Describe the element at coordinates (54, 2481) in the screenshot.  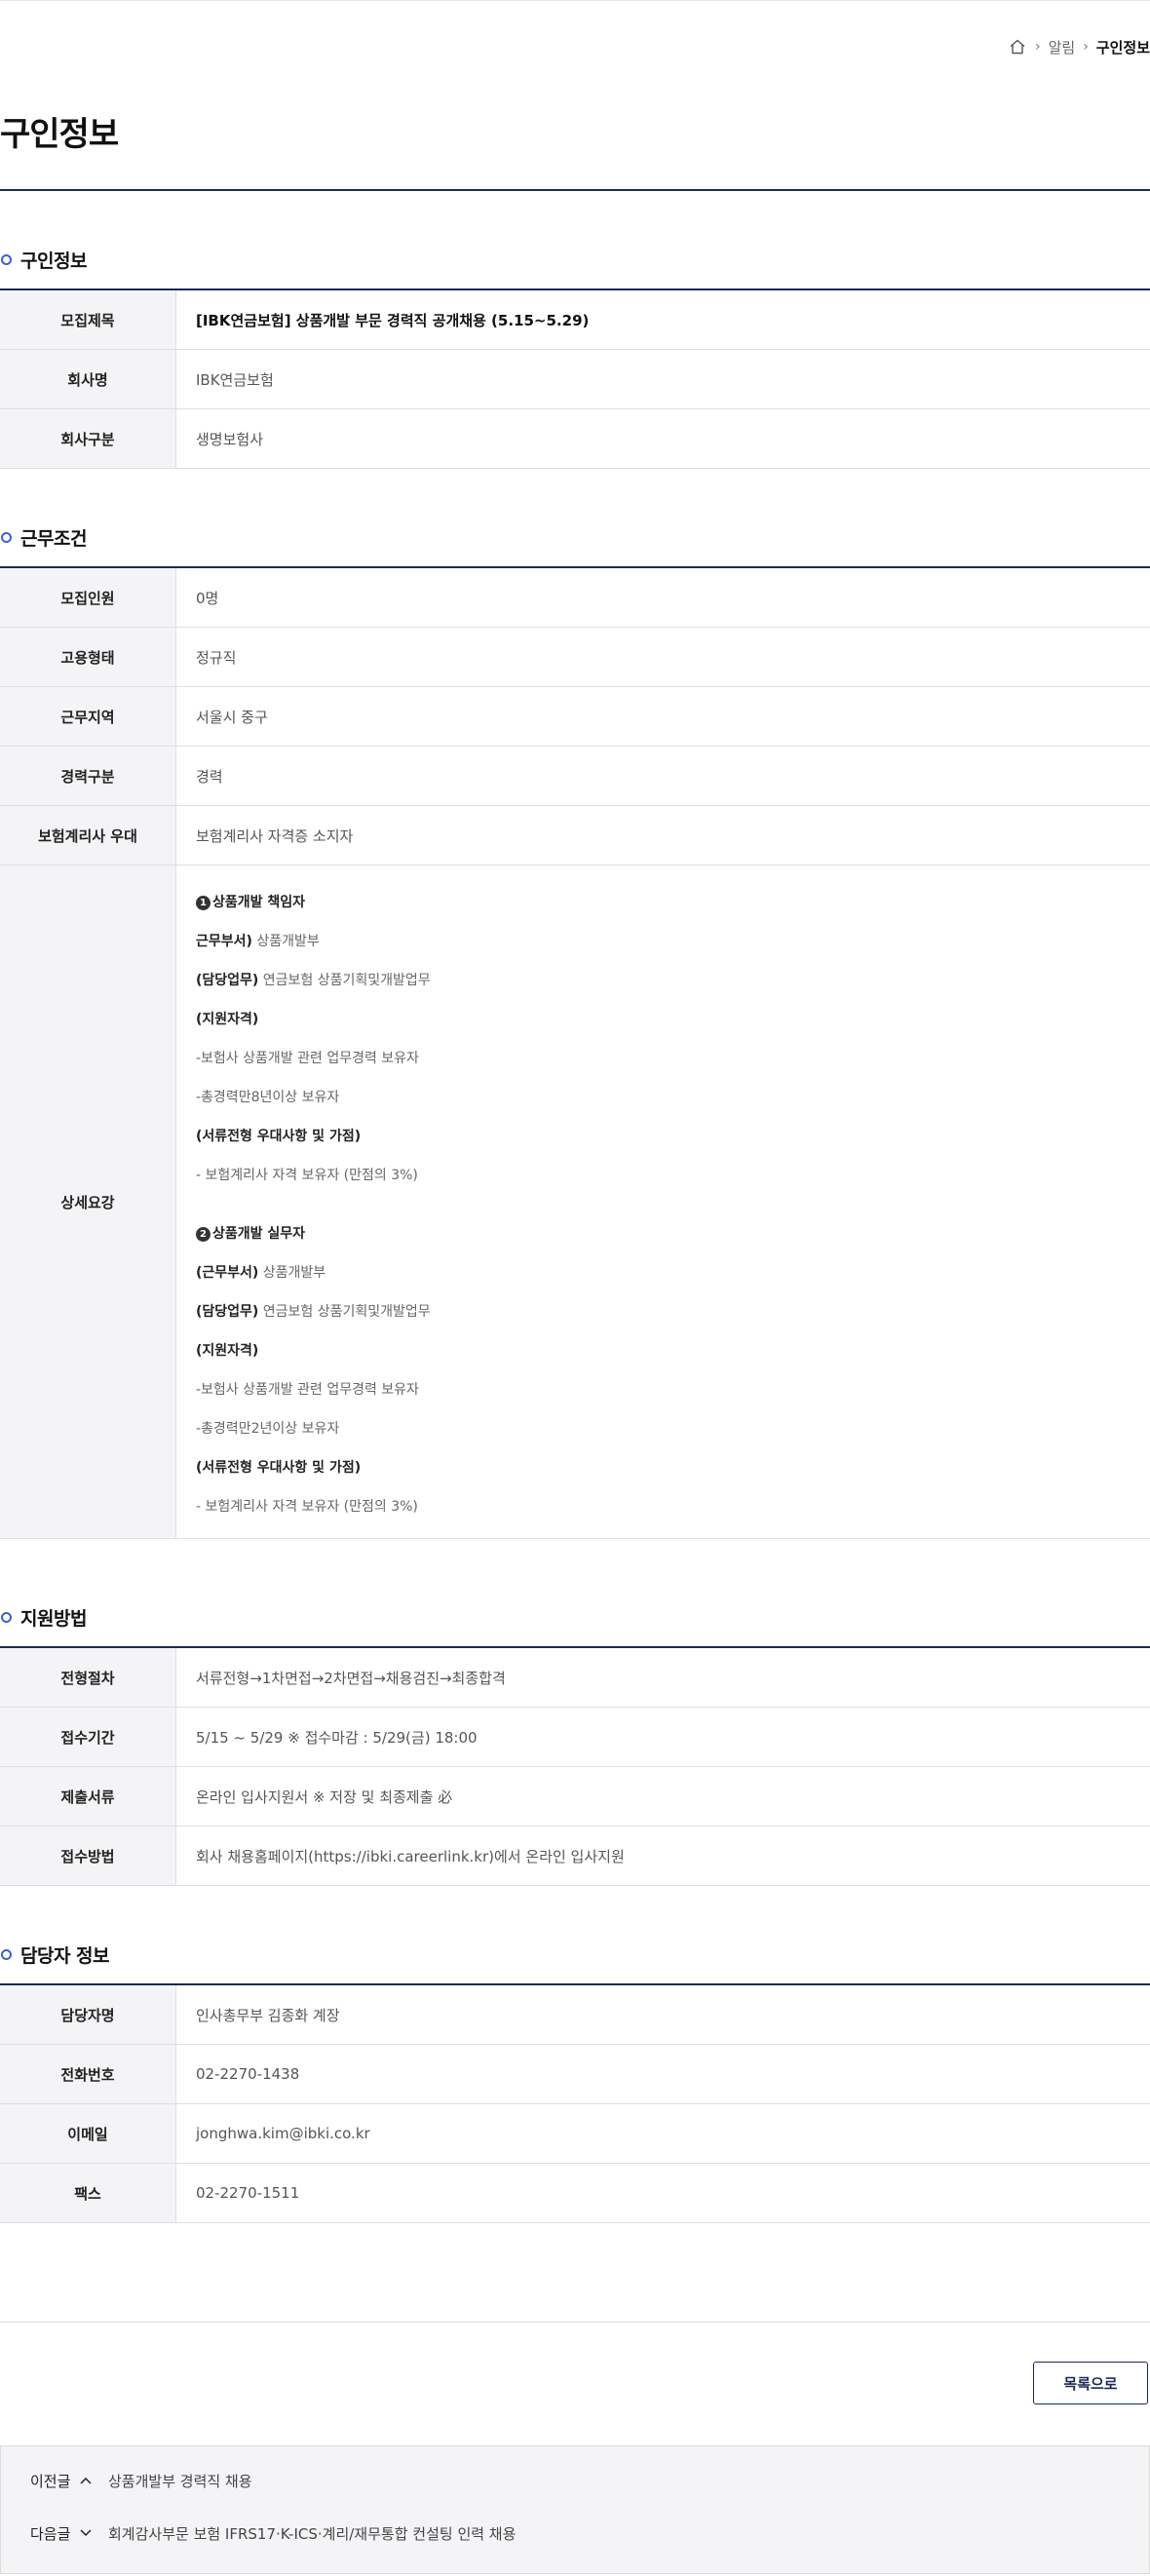
I see `prev-post-label: 이전글` at that location.